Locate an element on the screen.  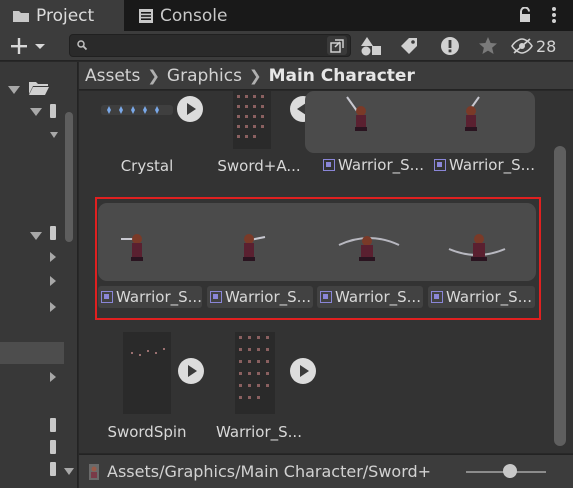
status-bar: Assets/Graphics/Main Character/Sword+ is located at coordinates (326, 471).